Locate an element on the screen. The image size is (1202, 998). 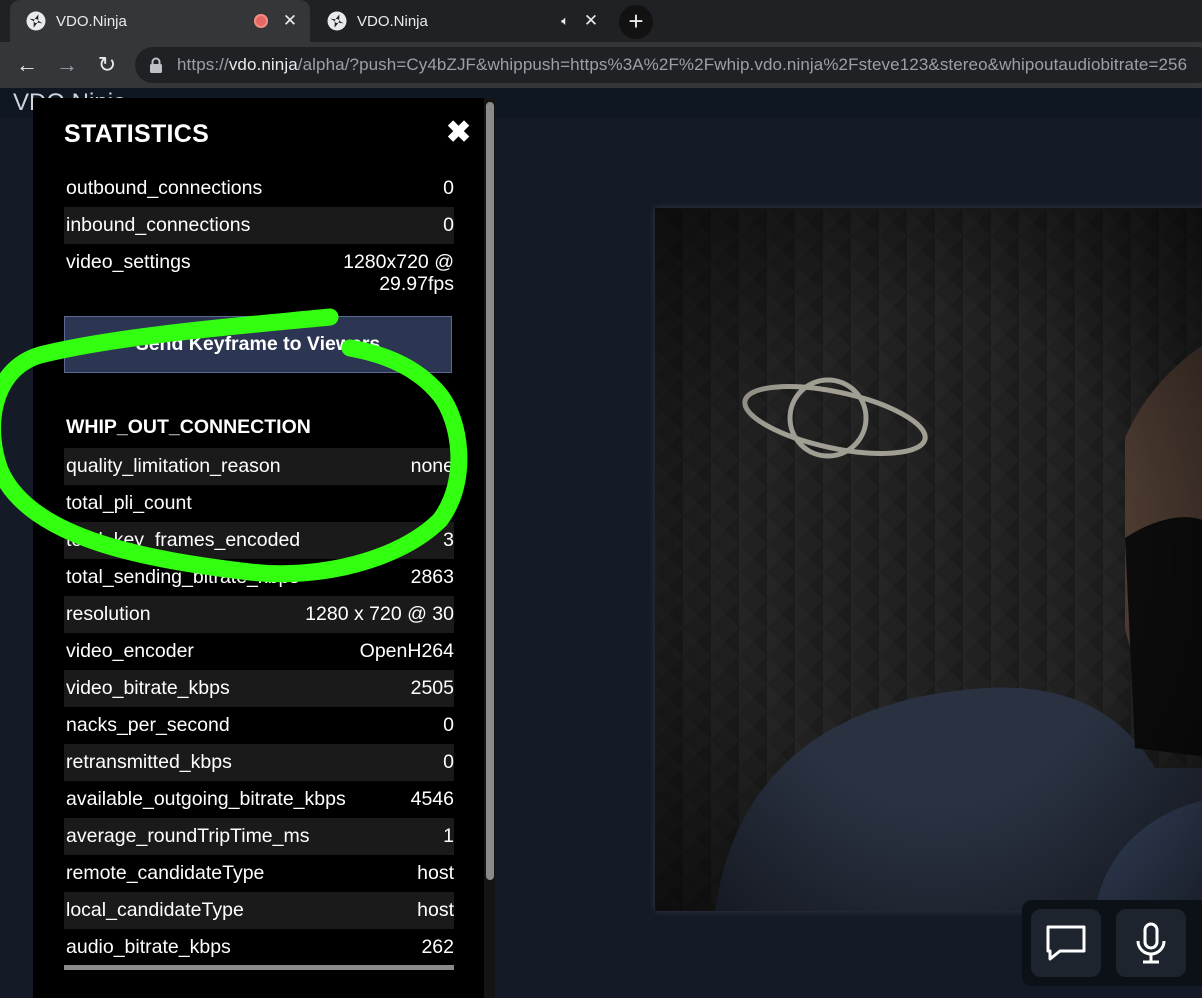
call-controls is located at coordinates (1112, 943).